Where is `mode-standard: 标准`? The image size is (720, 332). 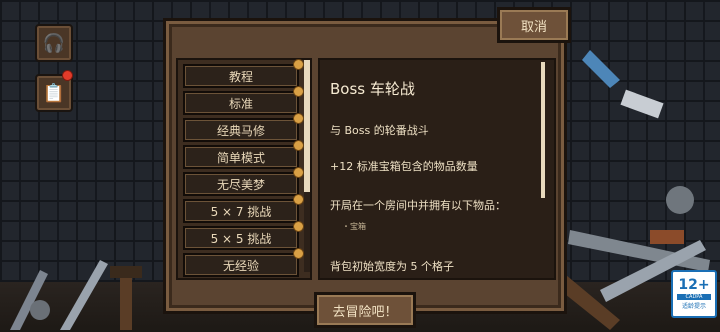
mode-standard: 标准 is located at coordinates (241, 103).